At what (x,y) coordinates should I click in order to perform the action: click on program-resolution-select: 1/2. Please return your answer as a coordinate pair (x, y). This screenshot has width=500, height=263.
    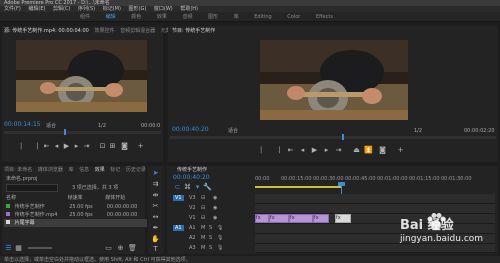
    Looking at the image, I should click on (418, 131).